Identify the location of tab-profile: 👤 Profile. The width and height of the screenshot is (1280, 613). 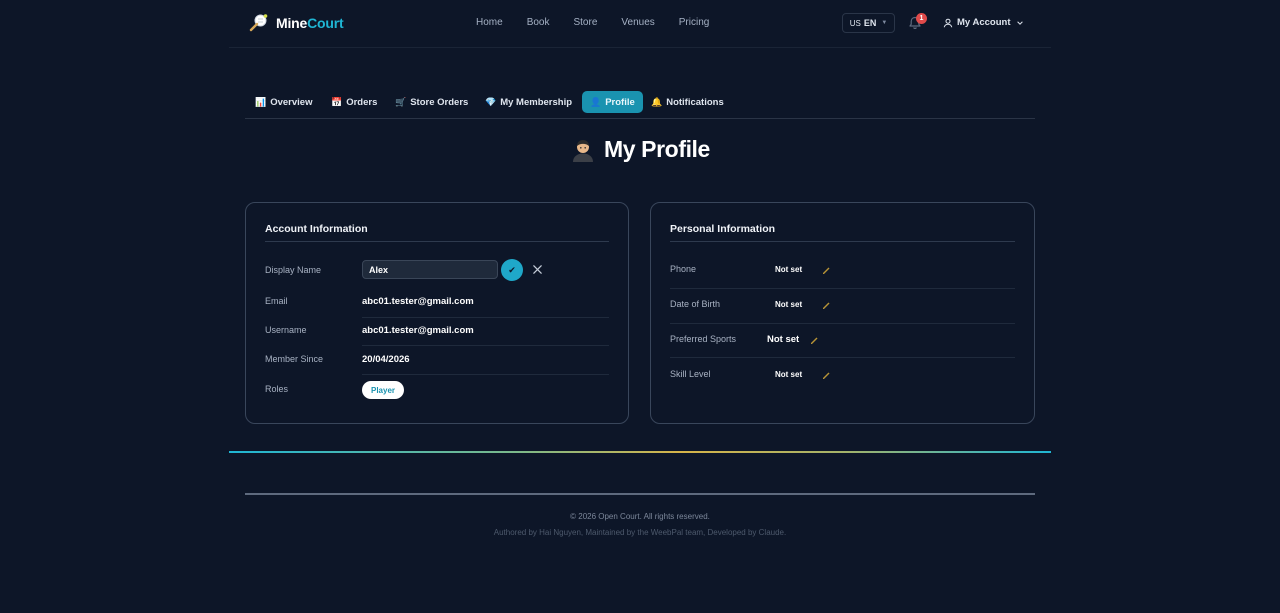
(612, 102).